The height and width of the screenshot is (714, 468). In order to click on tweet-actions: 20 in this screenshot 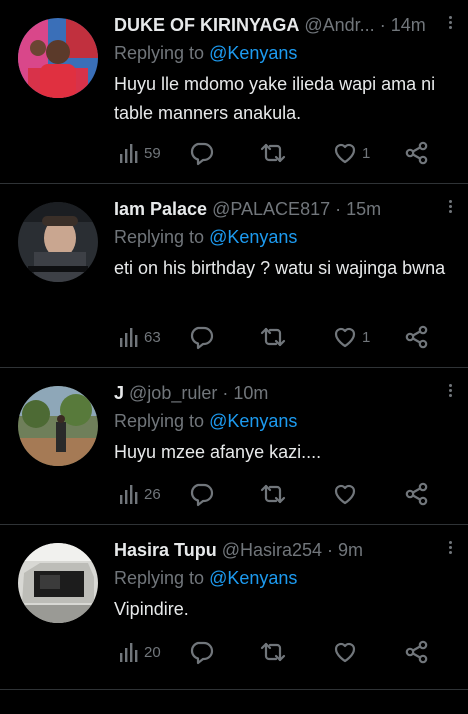, I will do `click(274, 652)`.